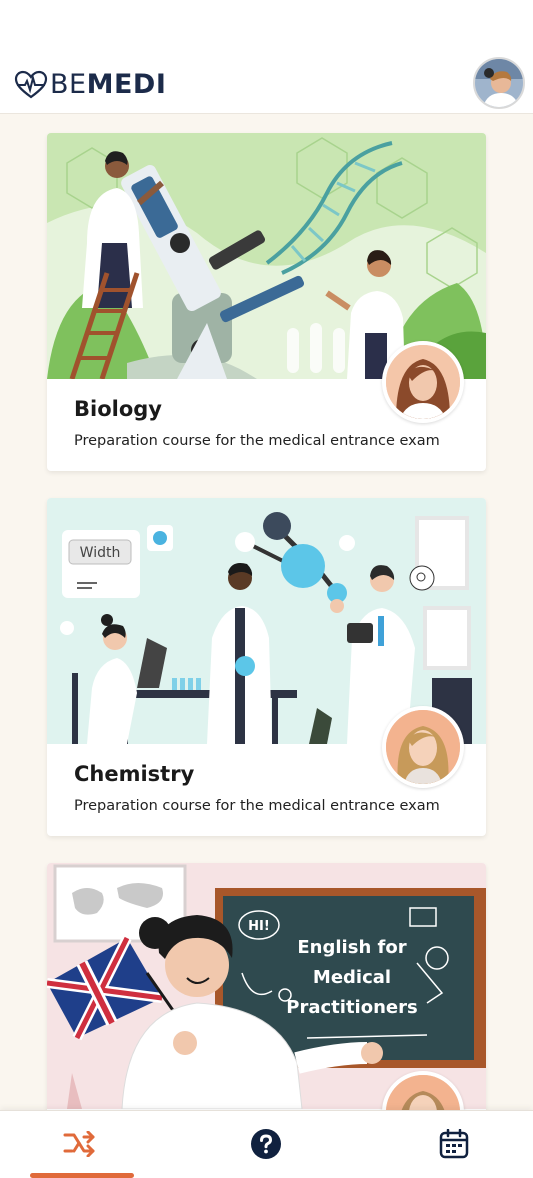 The width and height of the screenshot is (533, 1178). What do you see at coordinates (259, 926) in the screenshot?
I see `speech-bubble-text: HI!` at bounding box center [259, 926].